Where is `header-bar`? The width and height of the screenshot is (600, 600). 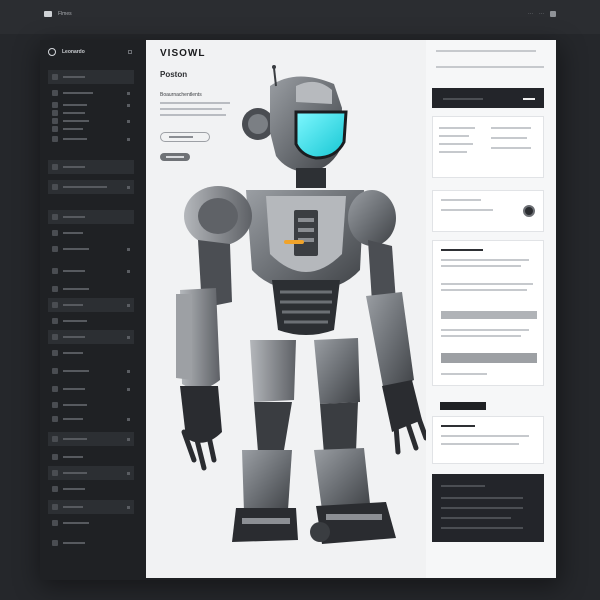
header-bar is located at coordinates (488, 98).